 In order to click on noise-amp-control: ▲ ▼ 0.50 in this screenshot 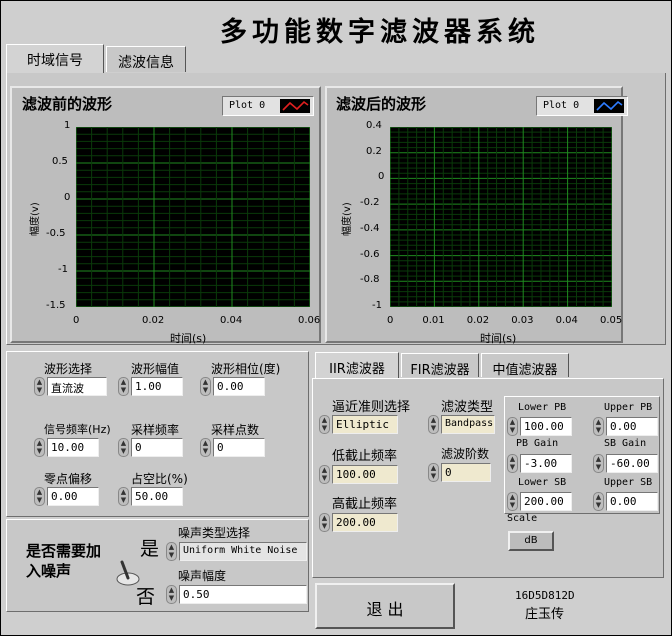, I will do `click(236, 594)`.